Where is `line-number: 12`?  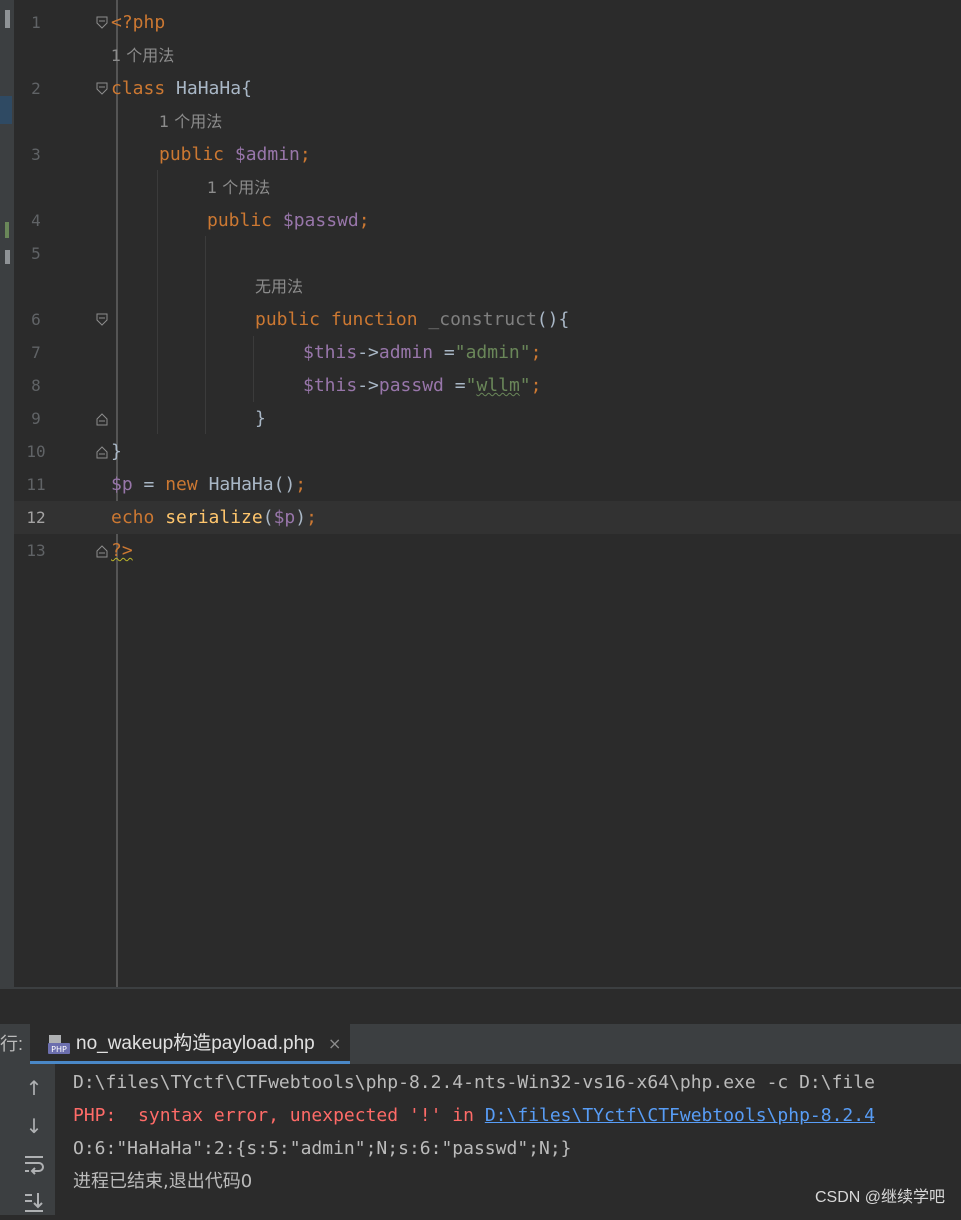 line-number: 12 is located at coordinates (36, 517).